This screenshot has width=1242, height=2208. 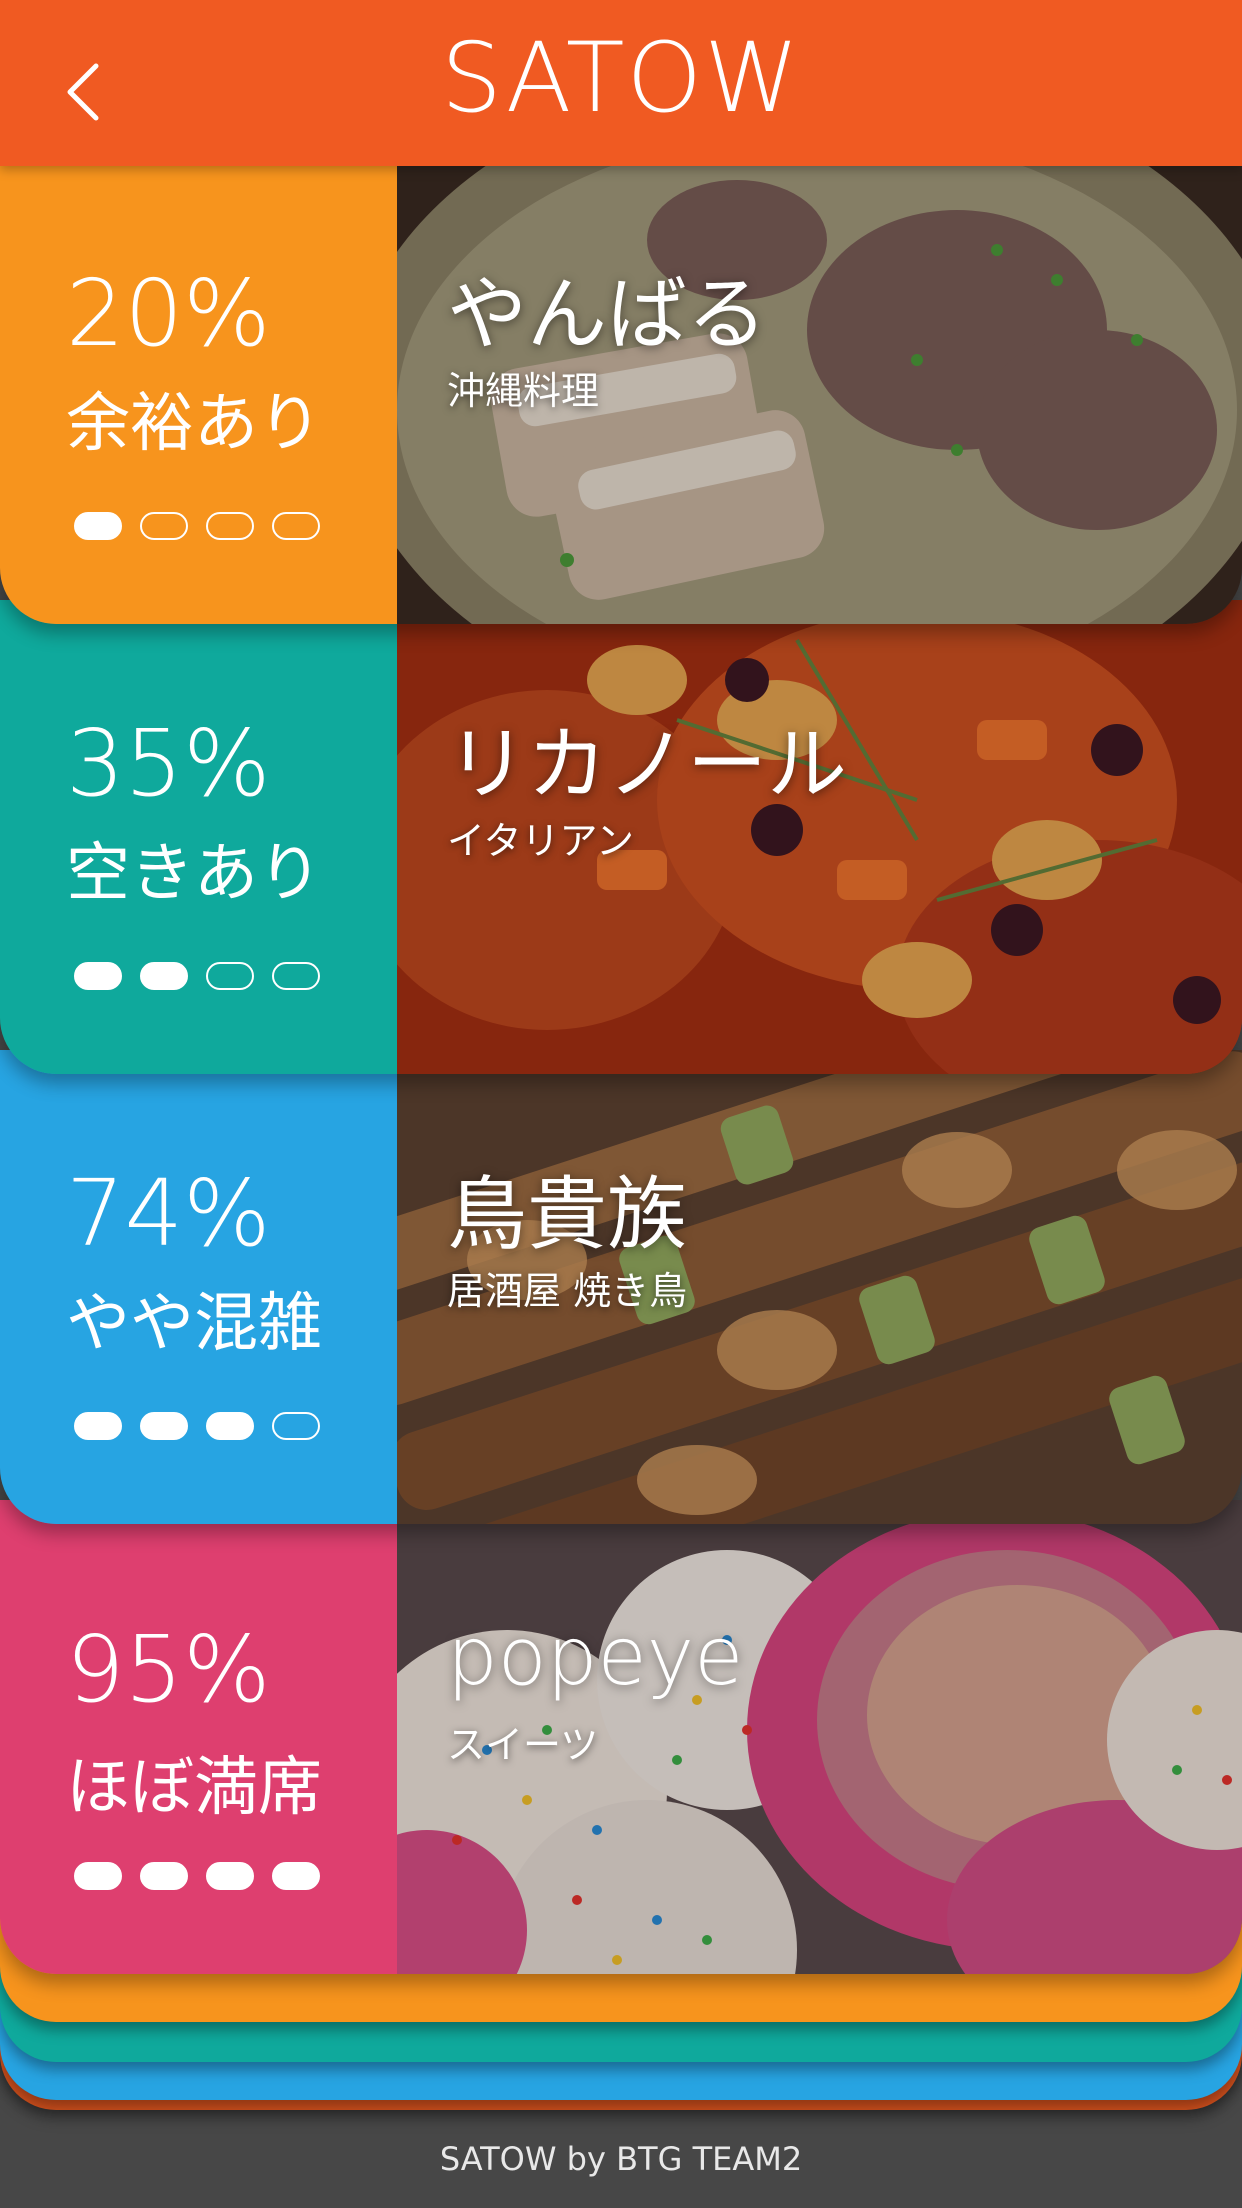 I want to click on occupancy-status: 余裕あり, so click(x=194, y=424).